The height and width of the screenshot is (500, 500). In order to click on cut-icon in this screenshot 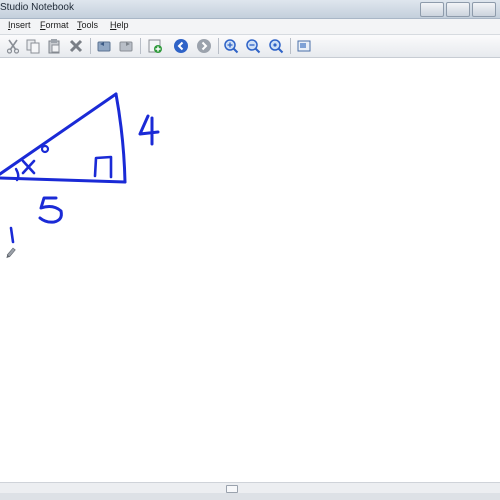, I will do `click(13, 46)`.